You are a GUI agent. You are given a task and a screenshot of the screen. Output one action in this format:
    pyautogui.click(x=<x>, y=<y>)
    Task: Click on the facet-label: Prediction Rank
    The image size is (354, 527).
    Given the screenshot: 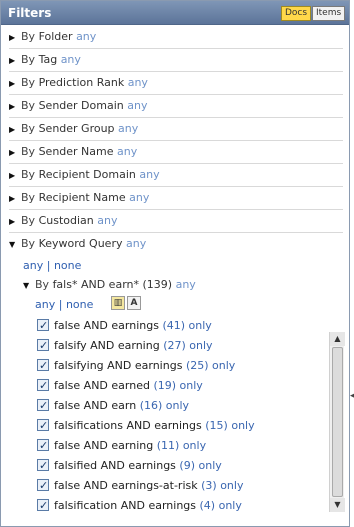 What is the action you would take?
    pyautogui.click(x=81, y=82)
    